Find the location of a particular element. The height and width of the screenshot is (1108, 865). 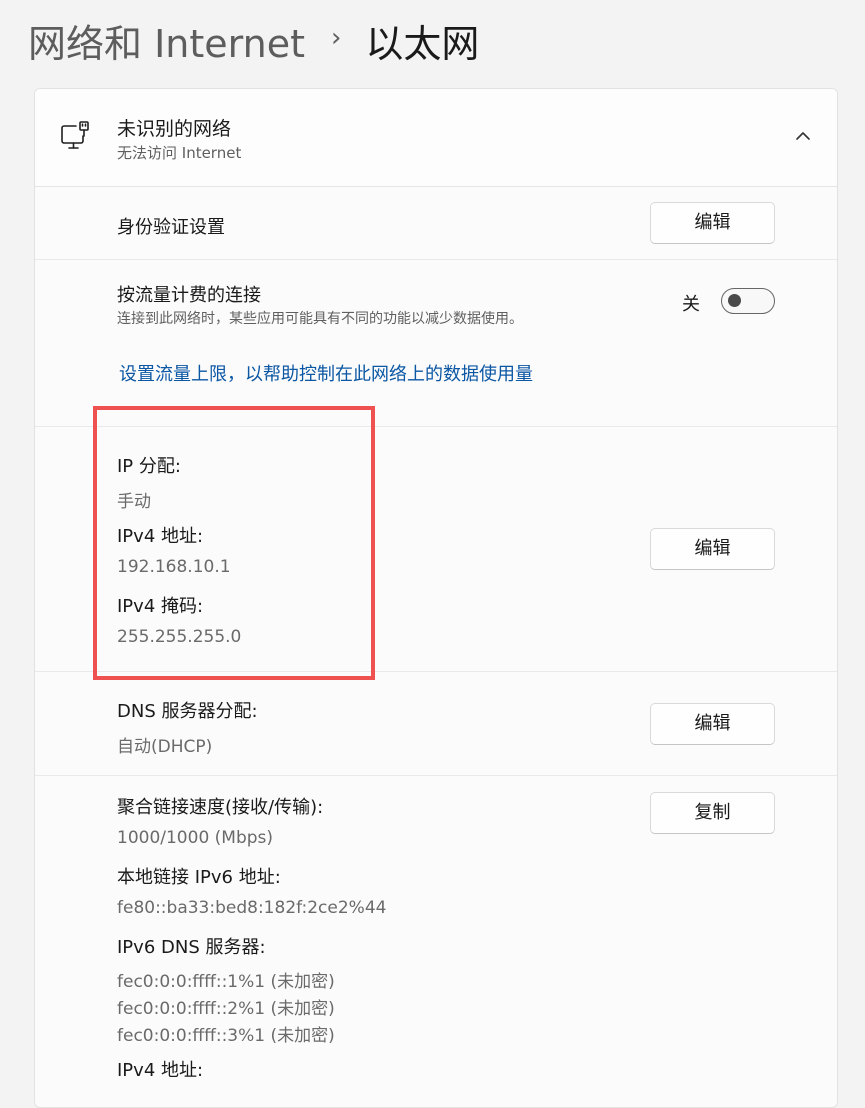

dns-assignment-value: 自动(DHCP) is located at coordinates (165, 747).